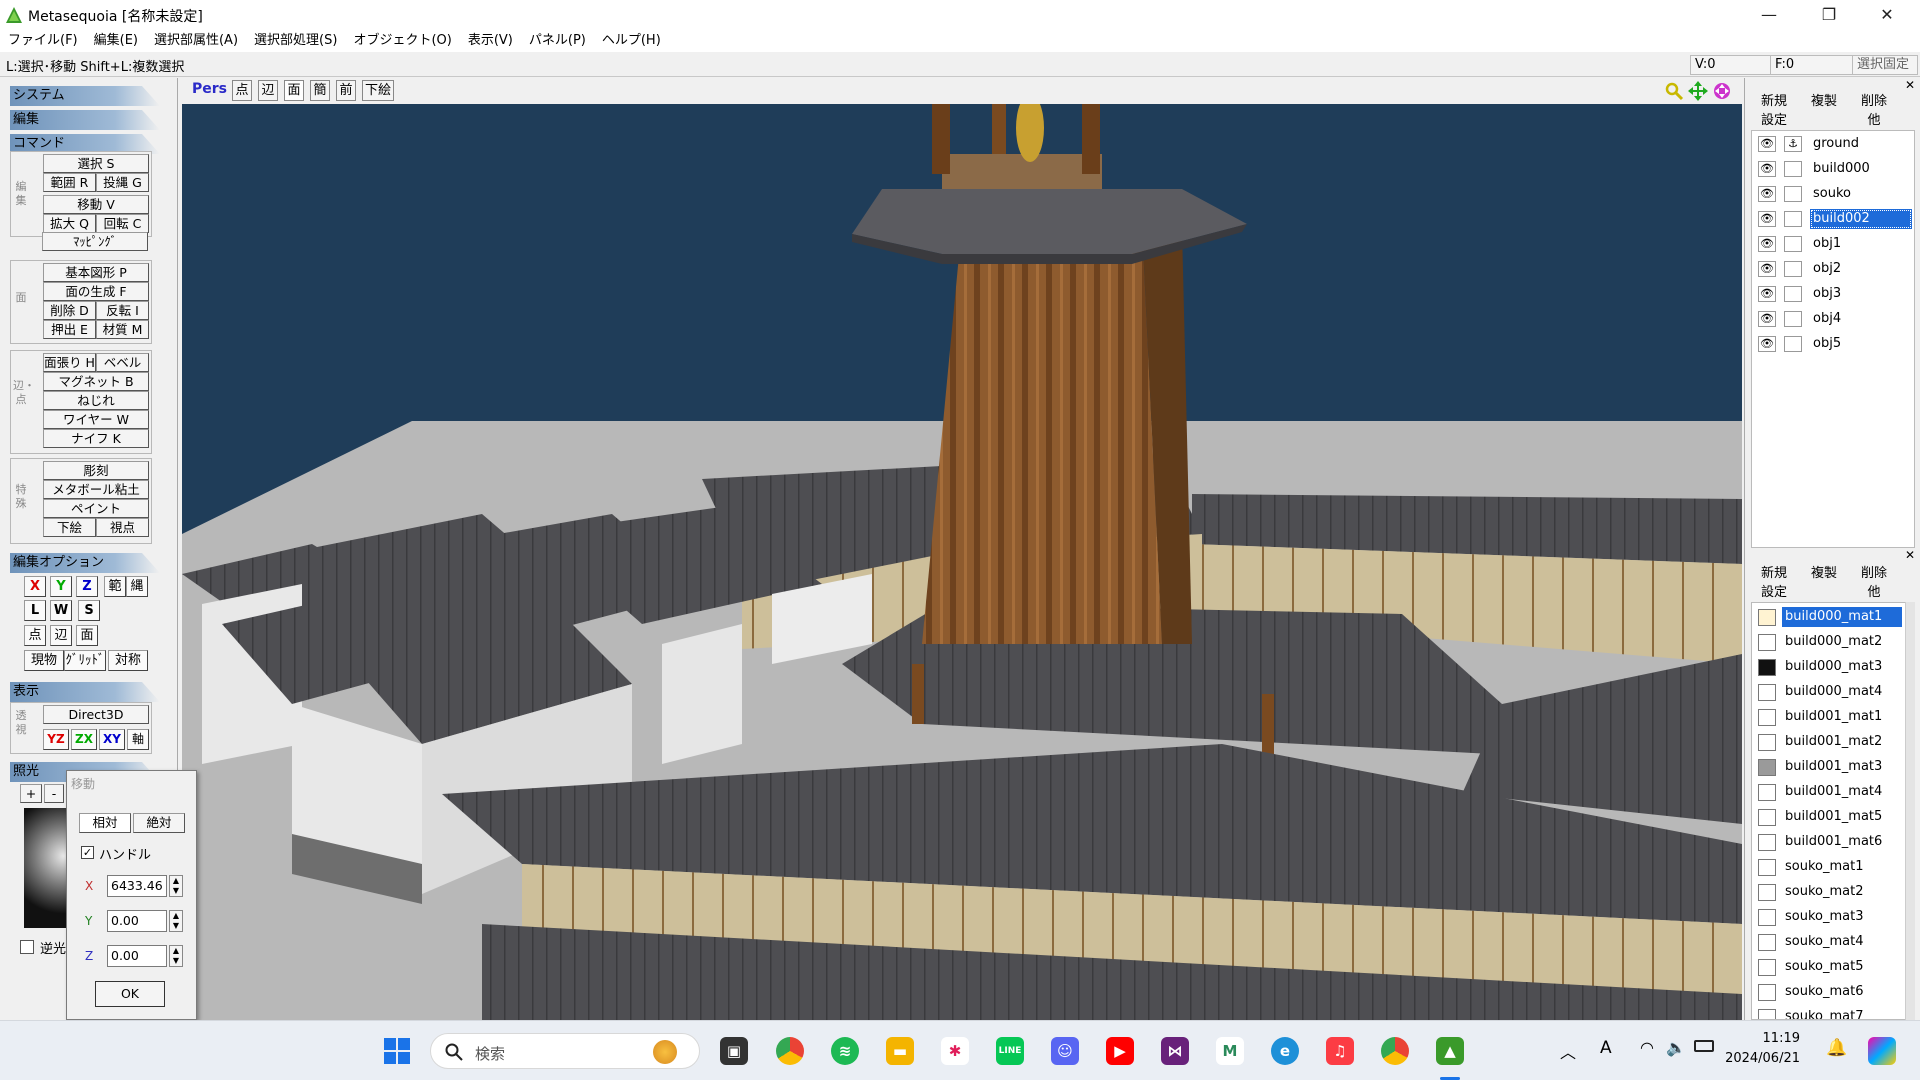 This screenshot has width=1920, height=1080. Describe the element at coordinates (69, 223) in the screenshot. I see `scale-tool-button: 拡大 Q` at that location.